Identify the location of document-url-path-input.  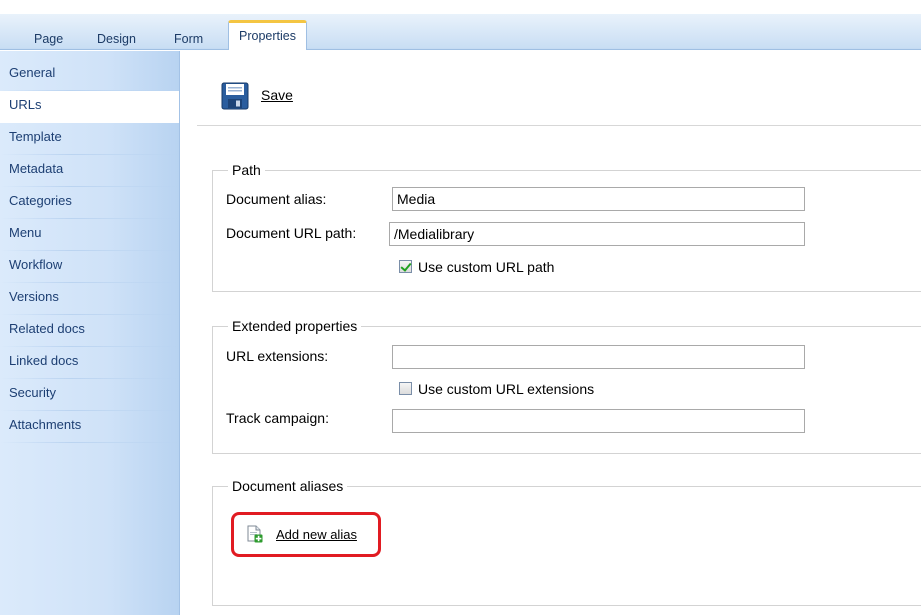
(597, 234).